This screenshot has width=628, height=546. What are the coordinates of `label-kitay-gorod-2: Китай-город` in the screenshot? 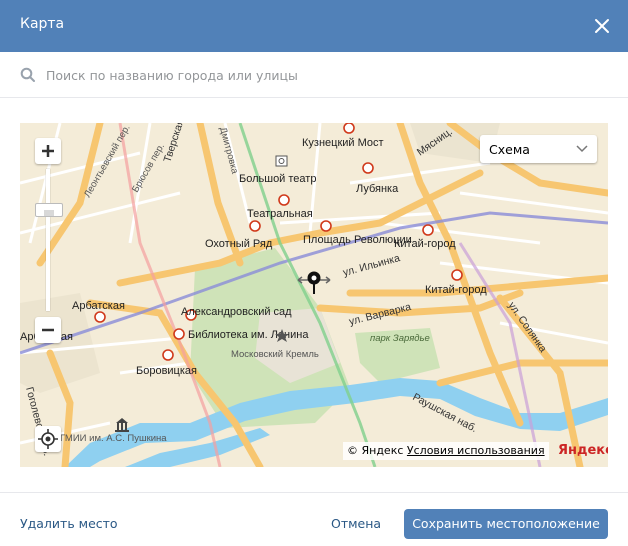 It's located at (456, 290).